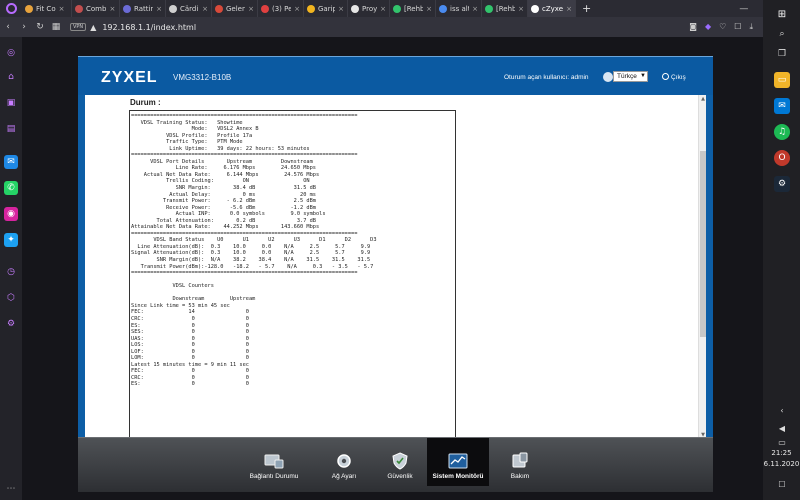 The width and height of the screenshot is (800, 500). I want to click on model-name: VMG3312-B10B, so click(202, 77).